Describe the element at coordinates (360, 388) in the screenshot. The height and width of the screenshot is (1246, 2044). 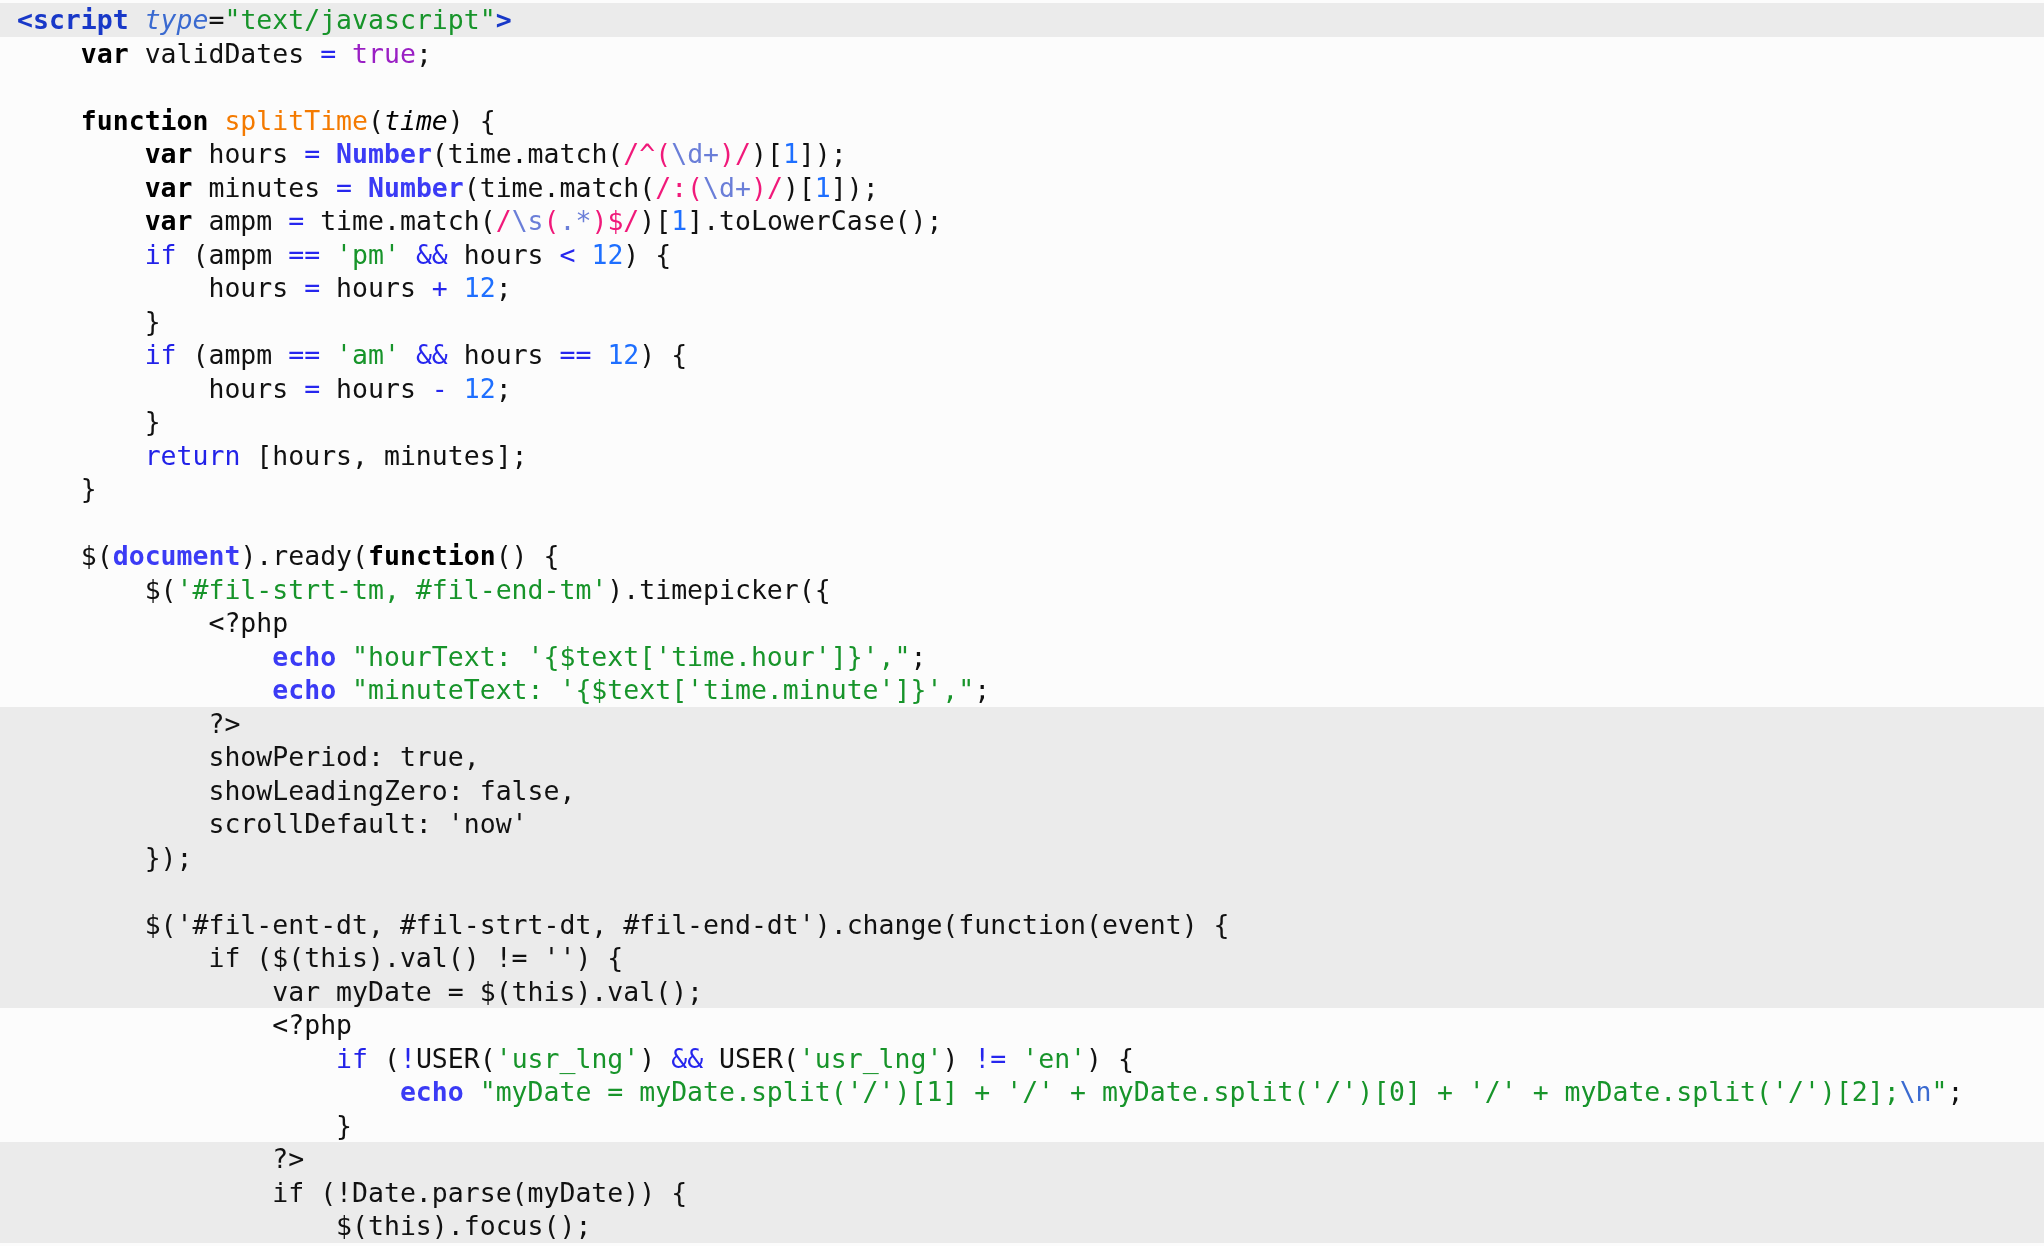
I see `code-line: hours = hours - 12;` at that location.